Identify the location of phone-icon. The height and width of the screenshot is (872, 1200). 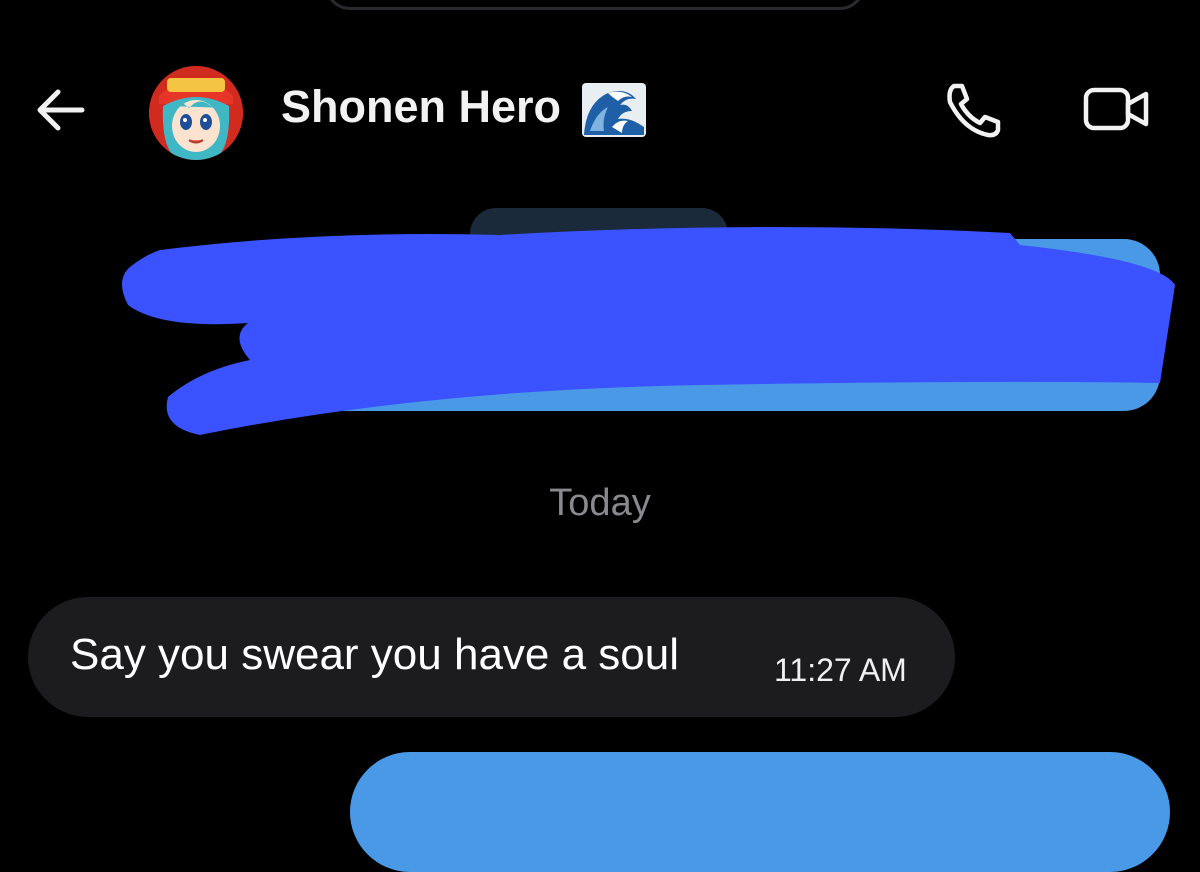
(974, 110).